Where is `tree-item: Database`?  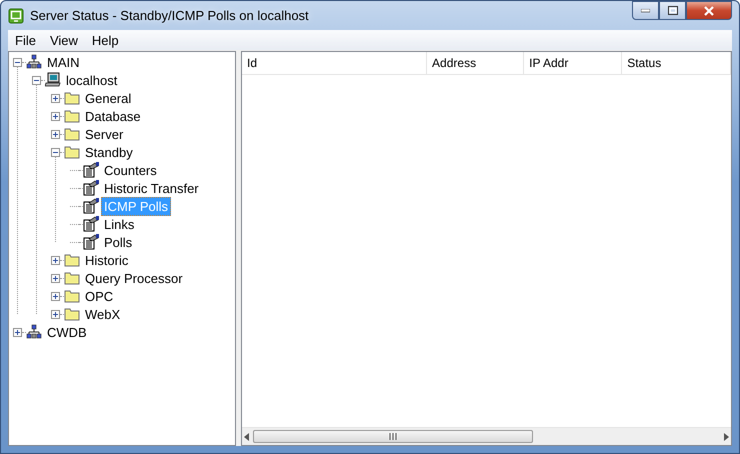
tree-item: Database is located at coordinates (113, 116).